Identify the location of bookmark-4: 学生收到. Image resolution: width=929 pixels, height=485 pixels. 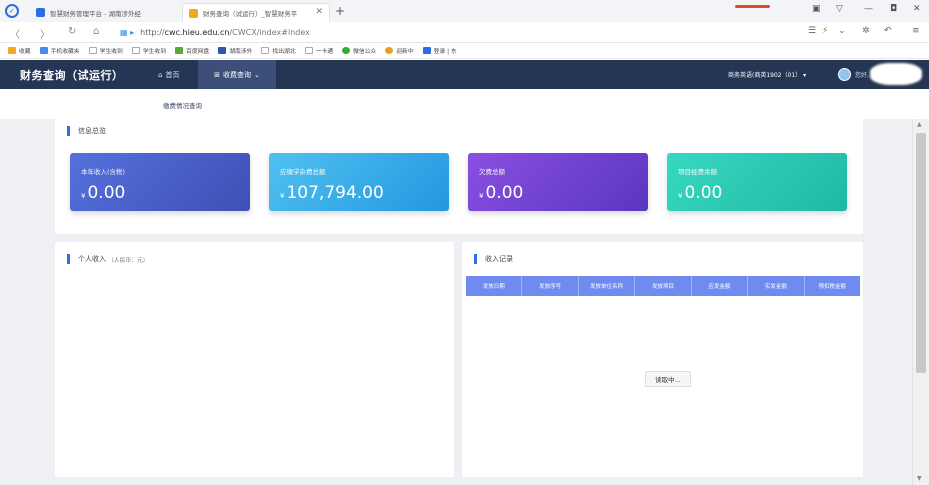
(149, 50).